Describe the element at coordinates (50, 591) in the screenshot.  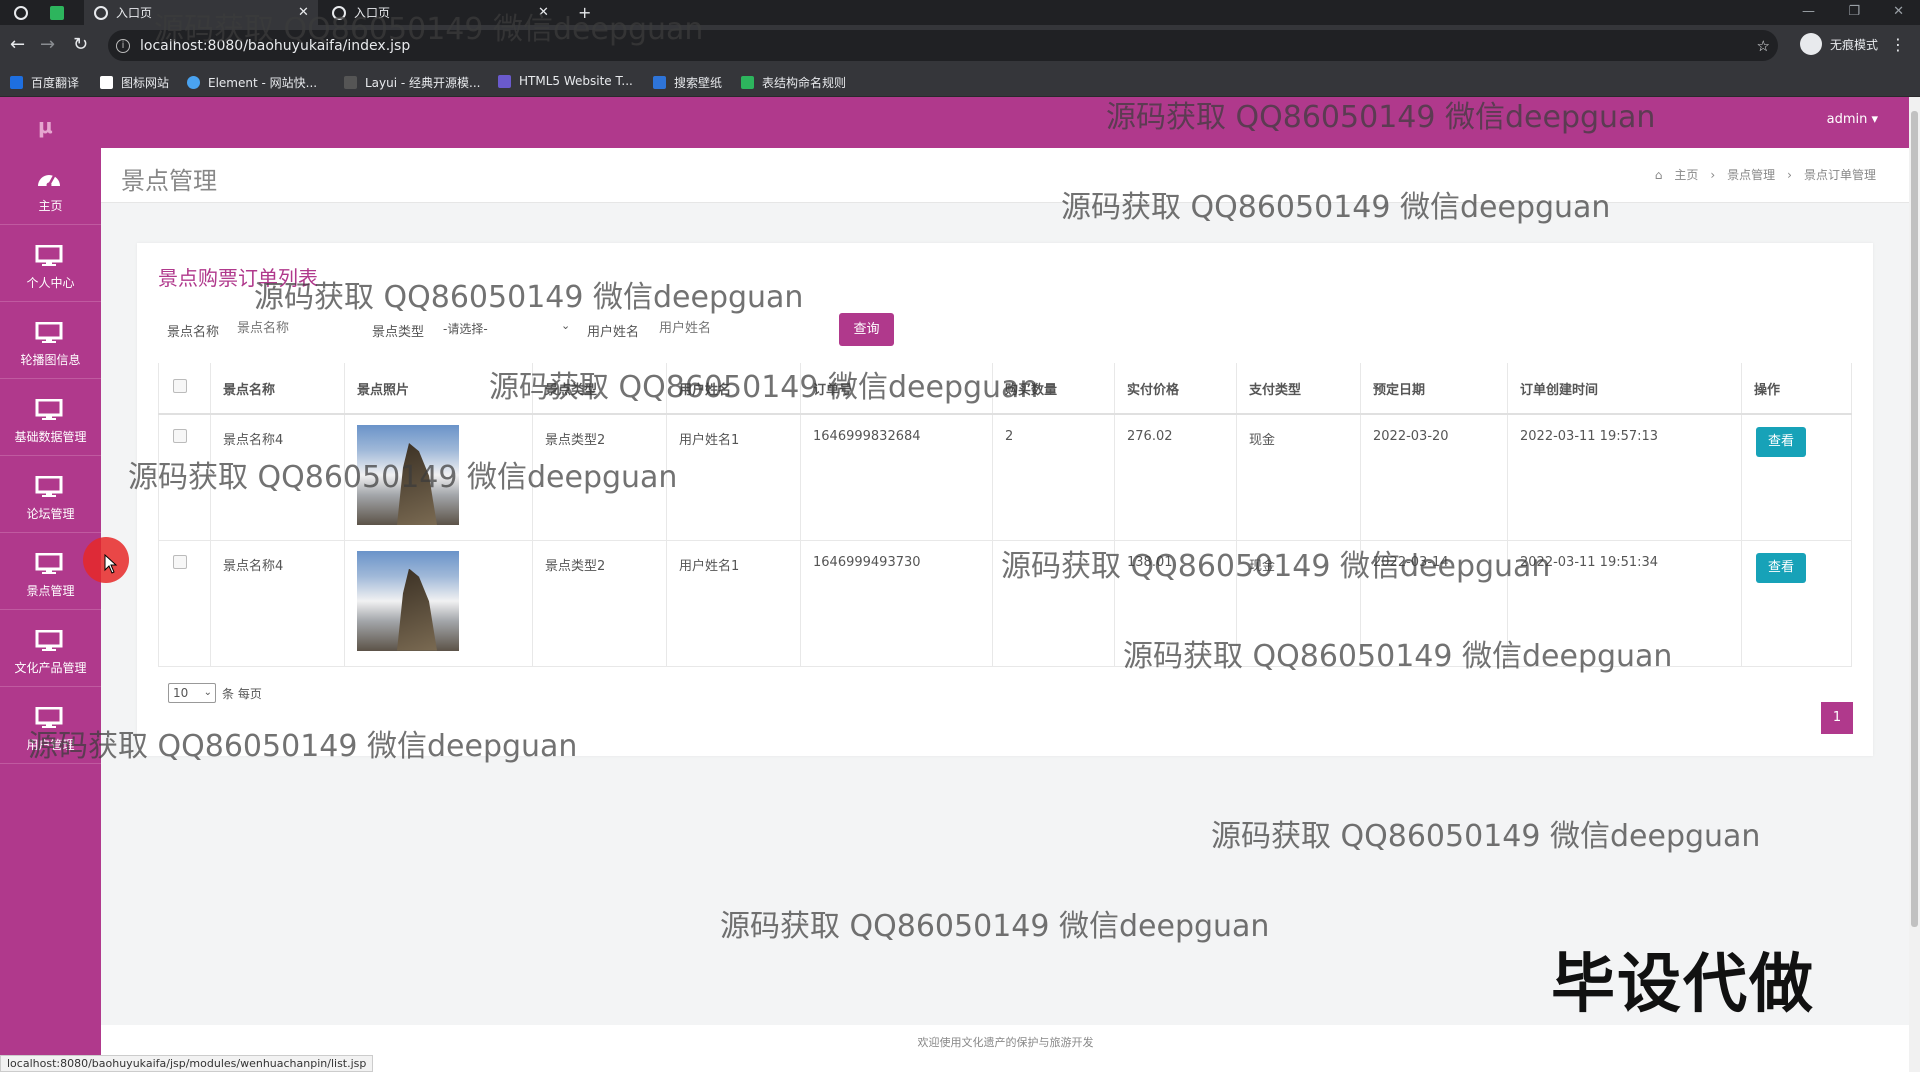
I see `sidebar-item-label: 景点管理` at that location.